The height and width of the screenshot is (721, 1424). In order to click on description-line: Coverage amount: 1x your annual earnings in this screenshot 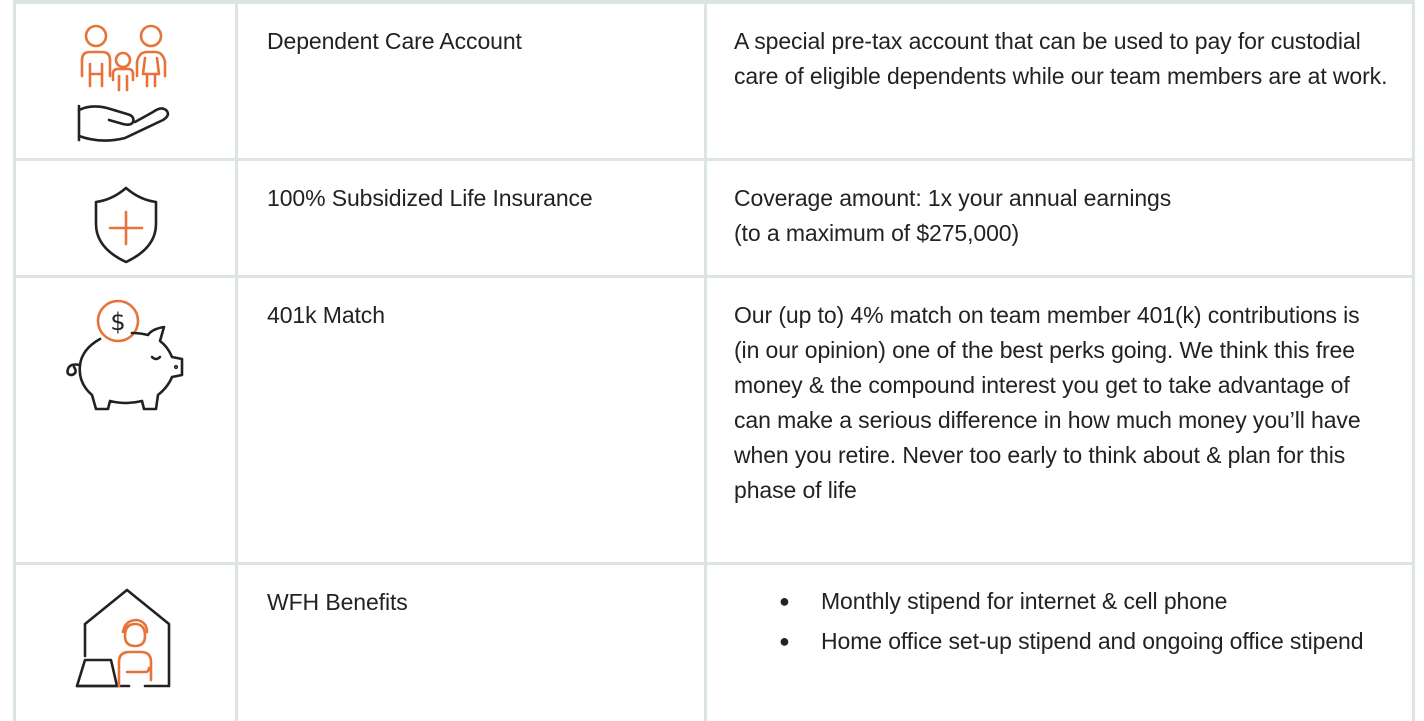, I will do `click(953, 197)`.